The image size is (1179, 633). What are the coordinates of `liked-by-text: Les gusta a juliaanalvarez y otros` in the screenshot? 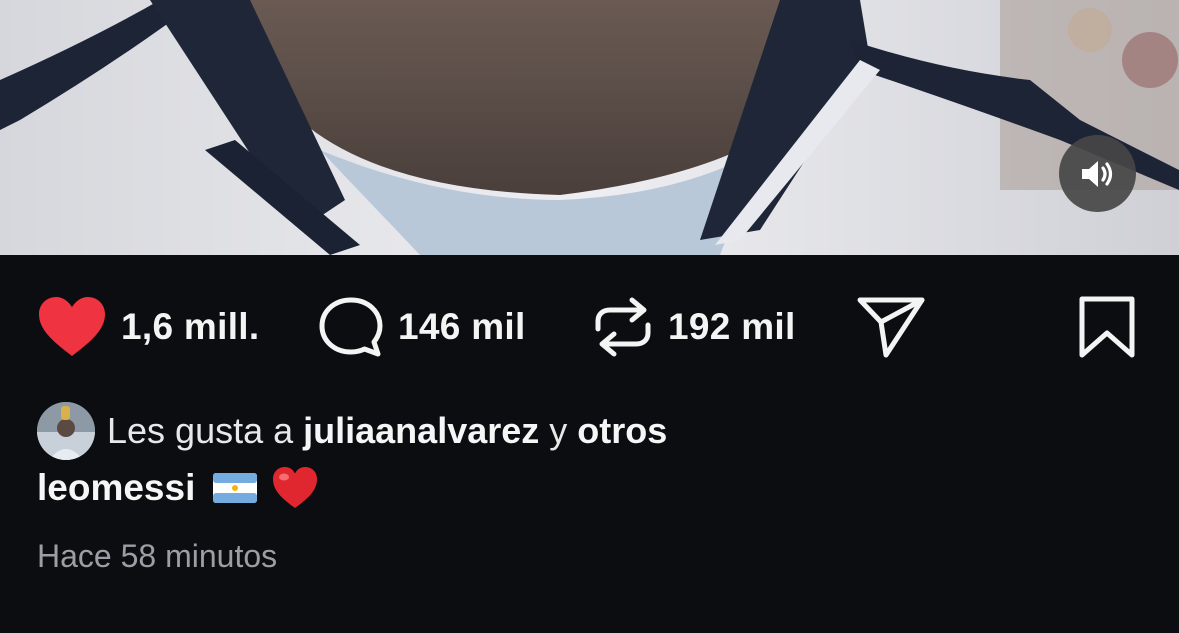 It's located at (387, 431).